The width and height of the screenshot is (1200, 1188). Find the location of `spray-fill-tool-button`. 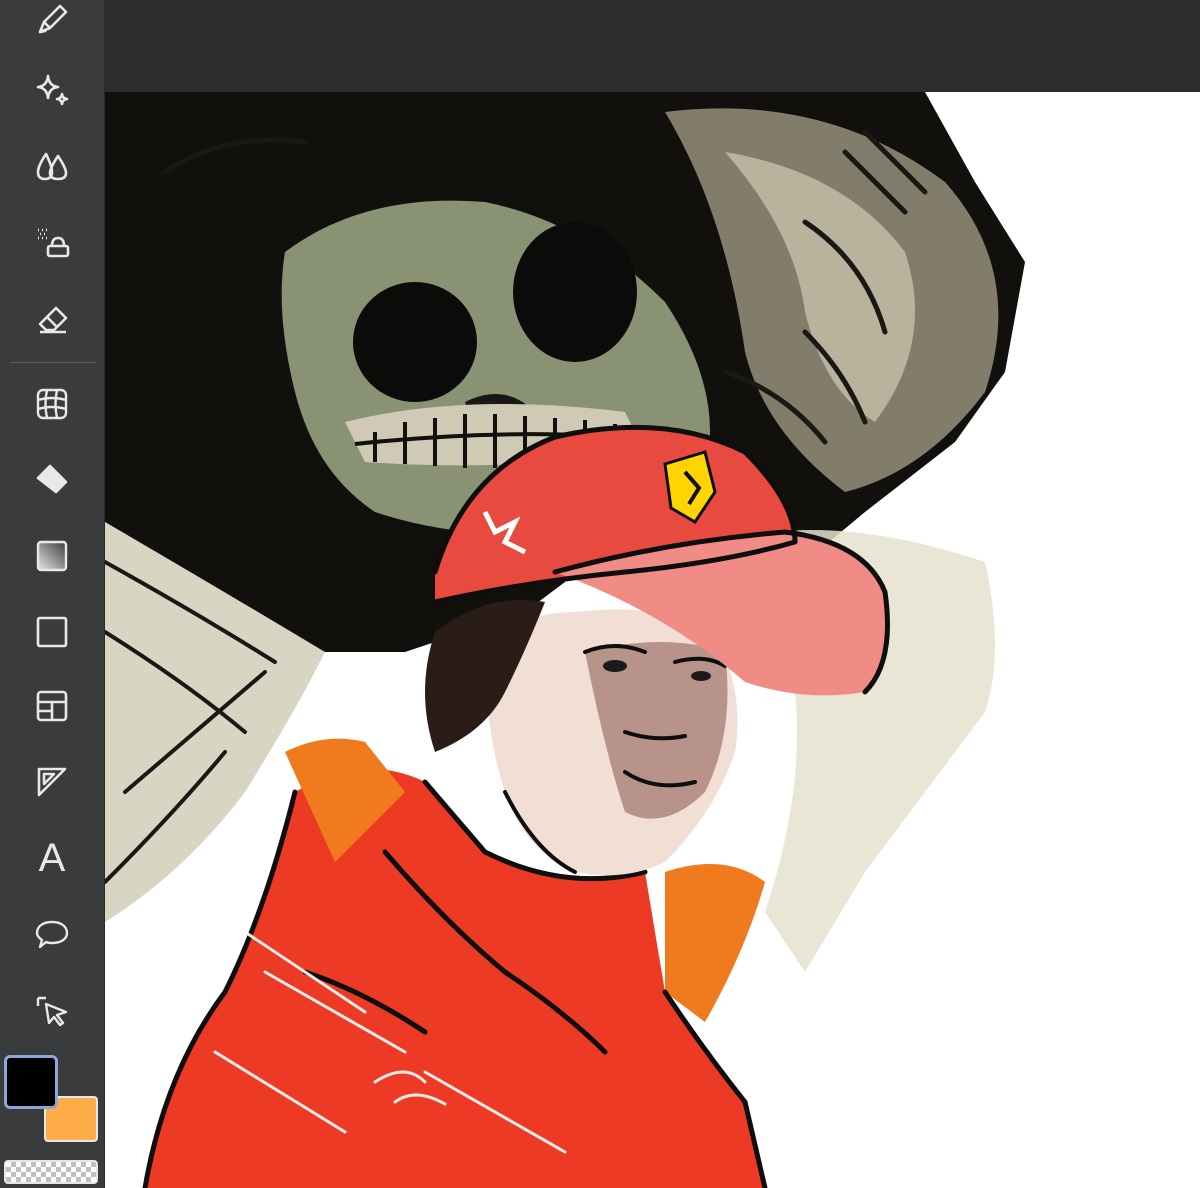

spray-fill-tool-button is located at coordinates (52, 242).